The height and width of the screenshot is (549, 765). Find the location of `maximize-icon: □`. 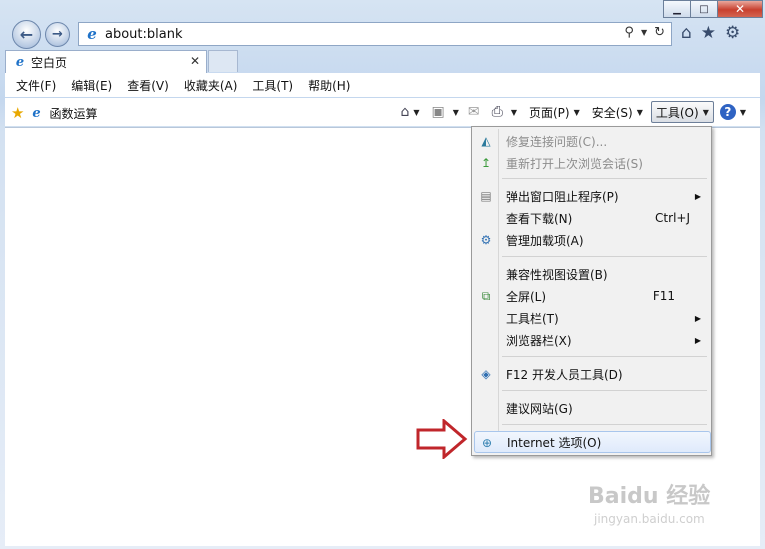

maximize-icon: □ is located at coordinates (704, 9).